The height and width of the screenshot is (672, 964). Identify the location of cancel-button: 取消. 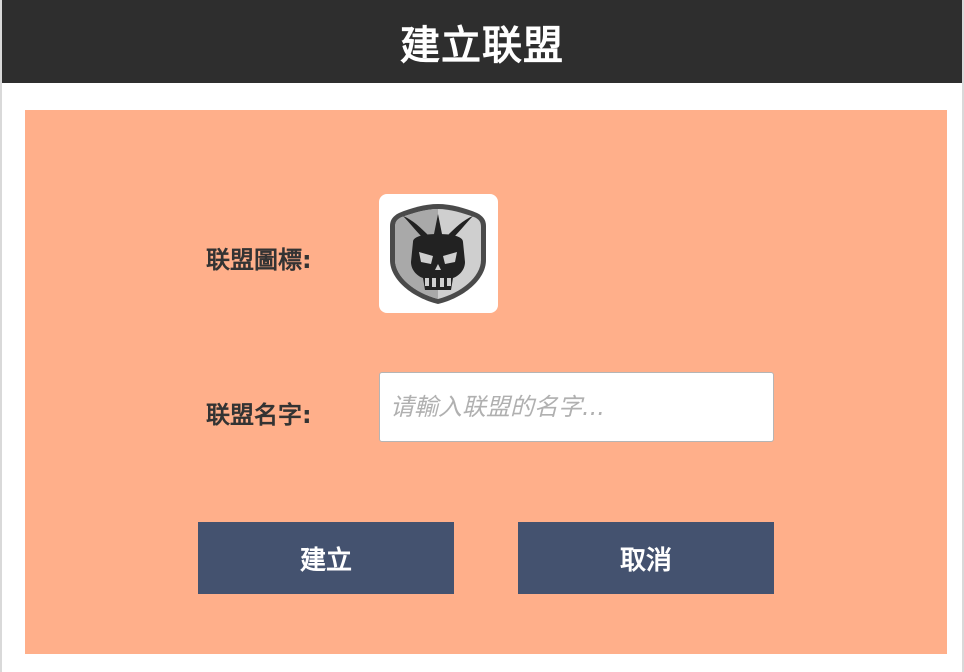
(646, 558).